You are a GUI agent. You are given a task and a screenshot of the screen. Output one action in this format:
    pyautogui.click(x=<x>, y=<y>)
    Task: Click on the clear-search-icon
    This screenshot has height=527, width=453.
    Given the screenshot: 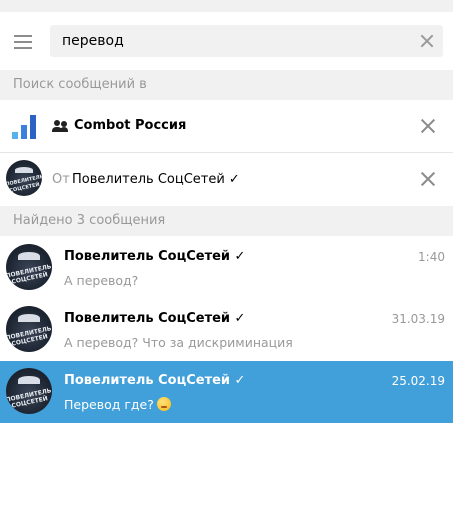 What is the action you would take?
    pyautogui.click(x=427, y=41)
    